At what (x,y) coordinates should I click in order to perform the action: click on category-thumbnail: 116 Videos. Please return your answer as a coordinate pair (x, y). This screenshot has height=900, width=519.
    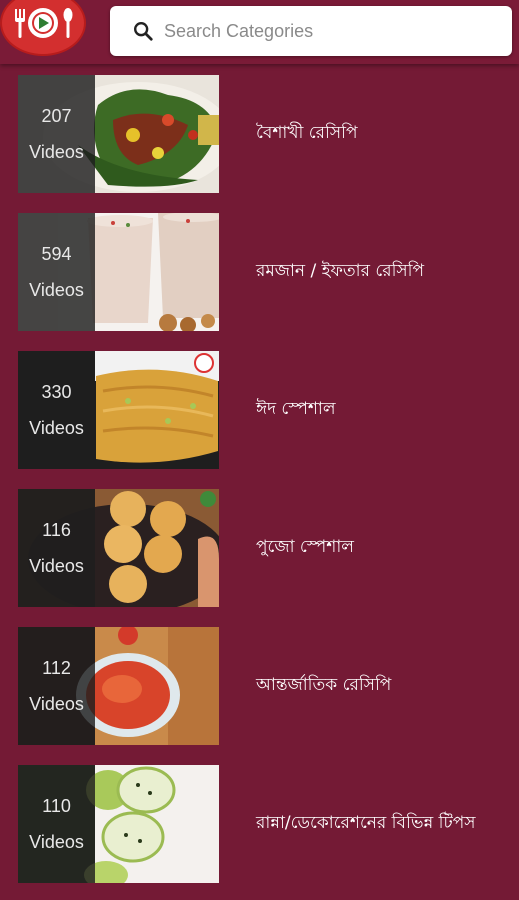
    Looking at the image, I should click on (118, 548).